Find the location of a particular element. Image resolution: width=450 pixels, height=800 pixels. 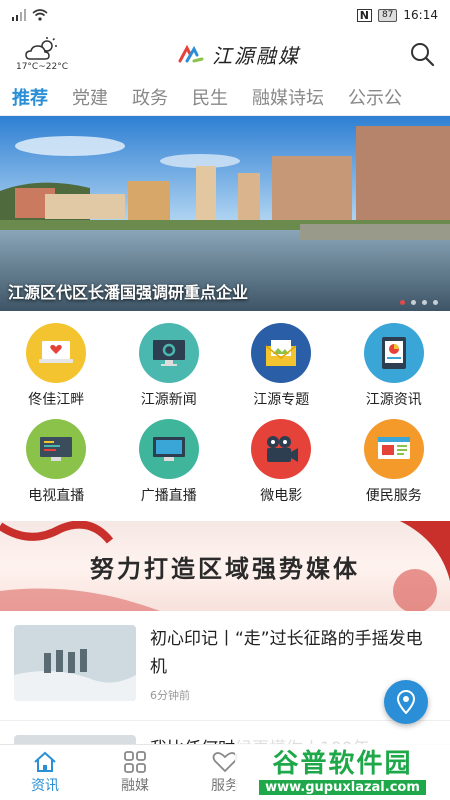

grid-item-jiangyuan-news: 江源新闻 is located at coordinates (169, 366).